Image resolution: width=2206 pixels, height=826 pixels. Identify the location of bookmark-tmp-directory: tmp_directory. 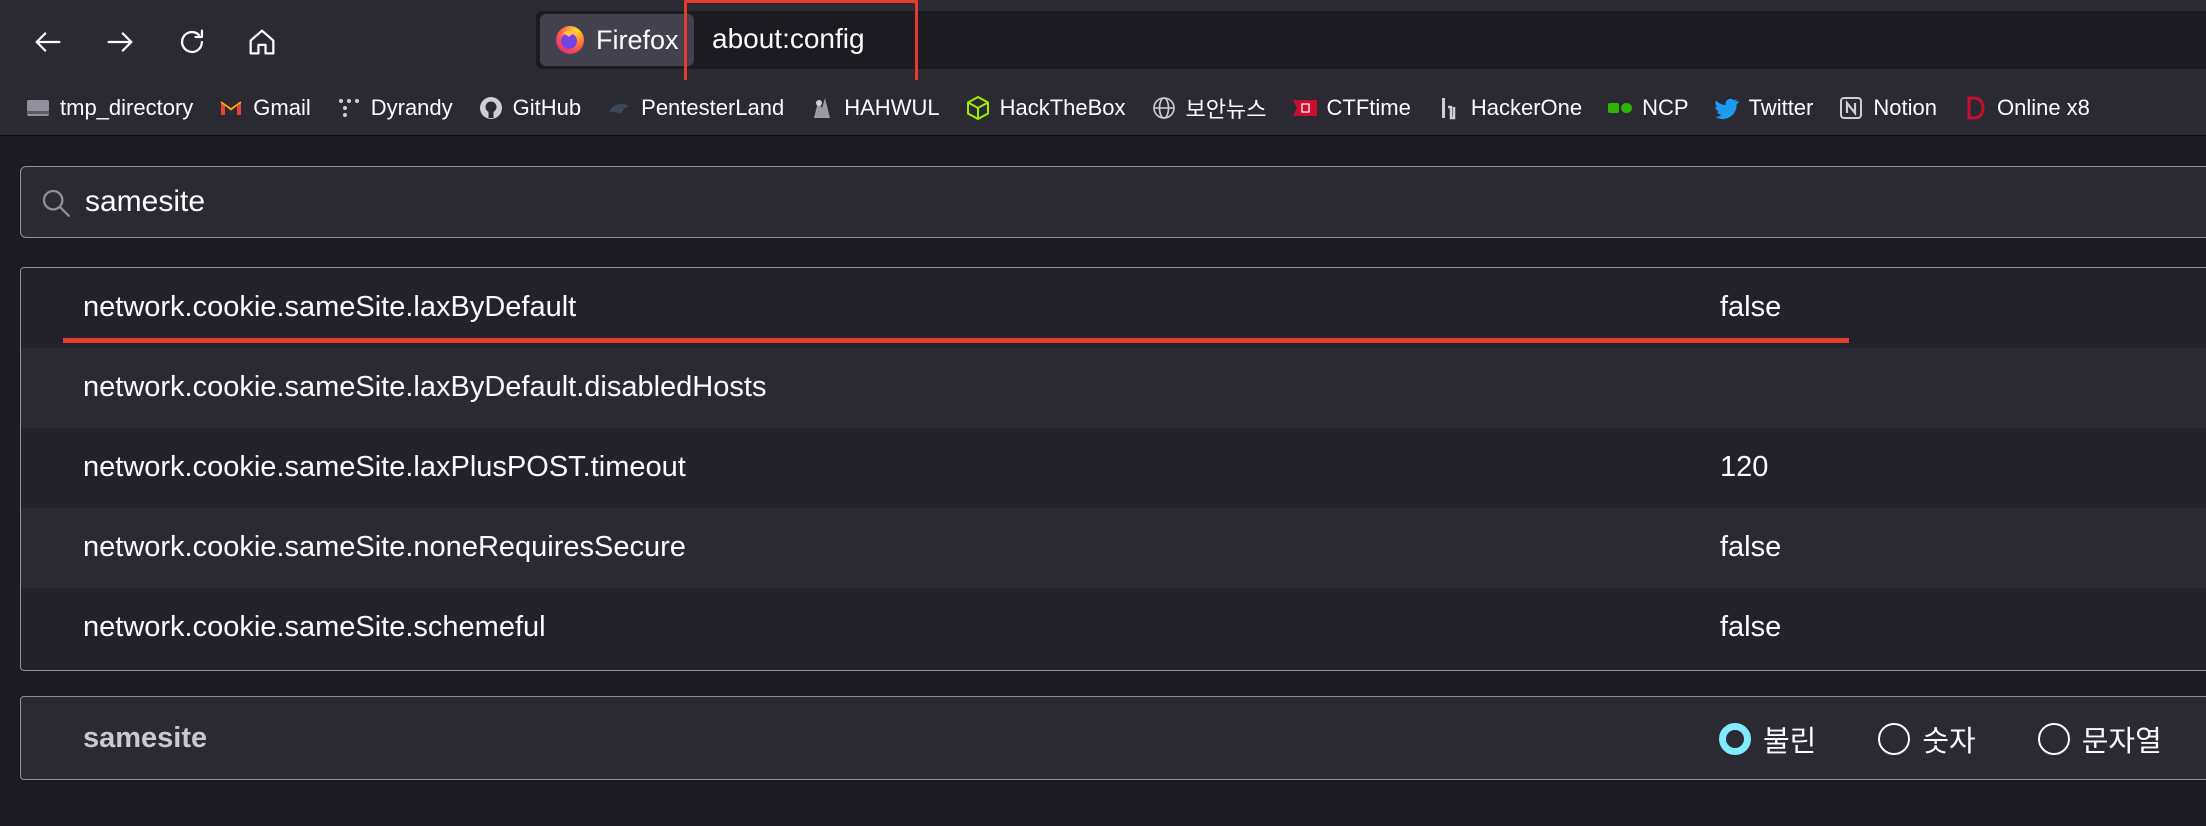
(108, 108).